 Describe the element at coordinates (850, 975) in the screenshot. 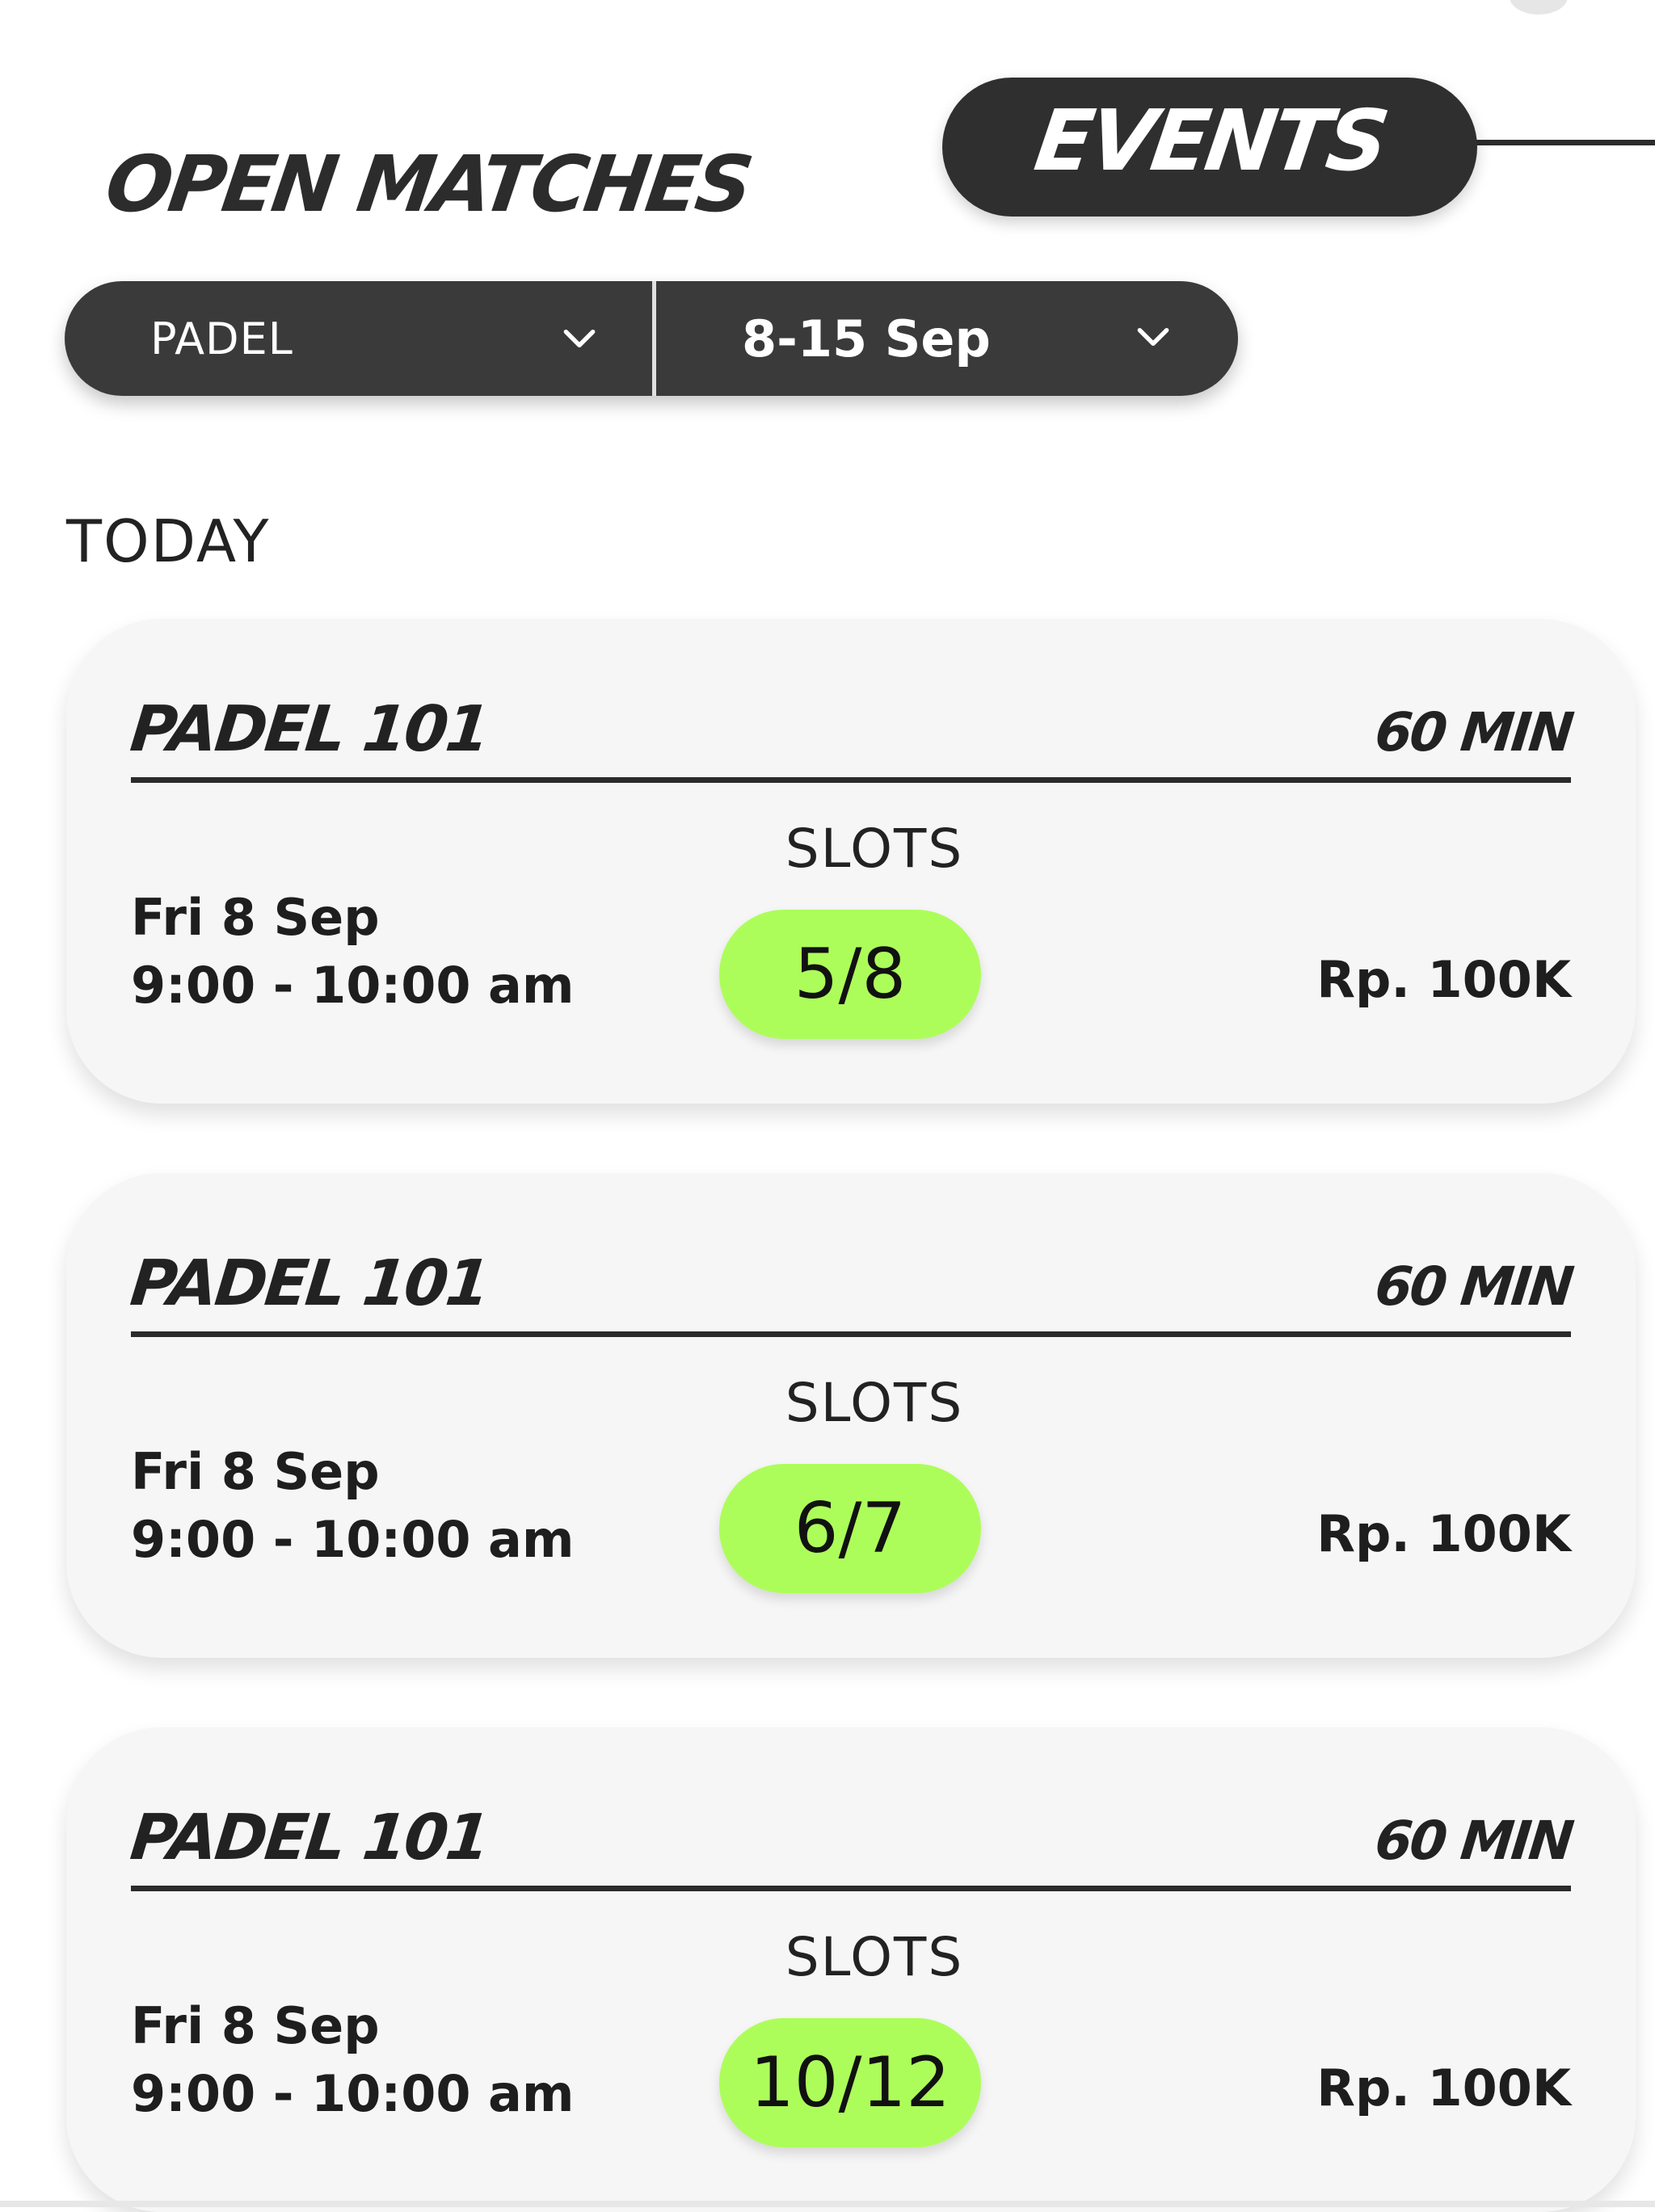

I see `slots-badge: 5/8` at that location.